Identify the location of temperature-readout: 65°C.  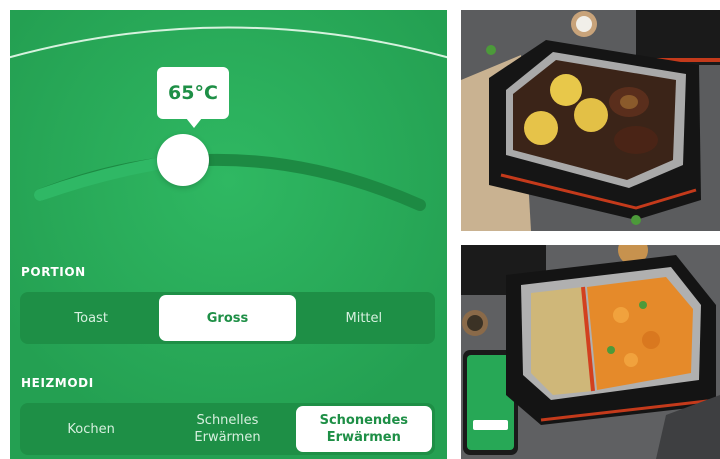
(193, 97).